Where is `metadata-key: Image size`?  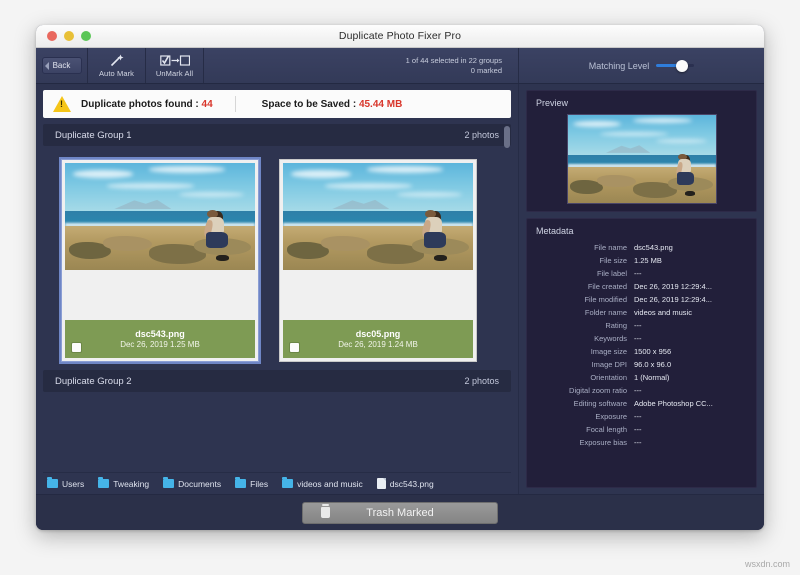 metadata-key: Image size is located at coordinates (608, 351).